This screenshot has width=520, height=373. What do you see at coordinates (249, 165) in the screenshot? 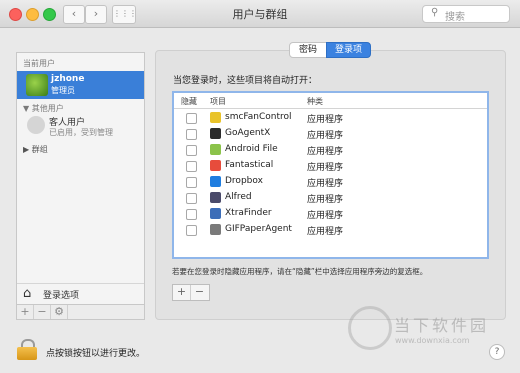
I see `app-name: Fantastical` at bounding box center [249, 165].